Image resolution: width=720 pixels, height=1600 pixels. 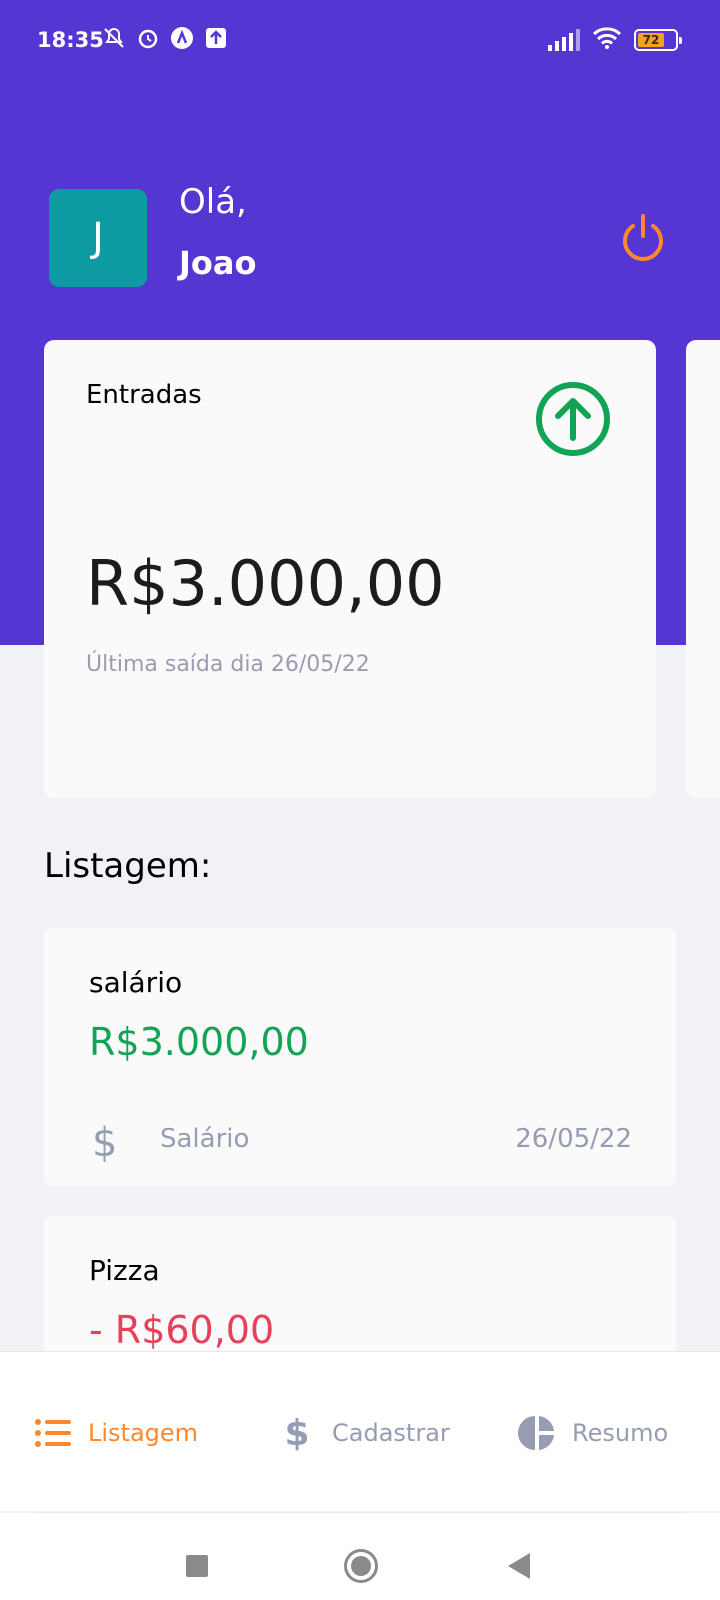 I want to click on highlight-card-amount: R$3.000,00, so click(x=265, y=583).